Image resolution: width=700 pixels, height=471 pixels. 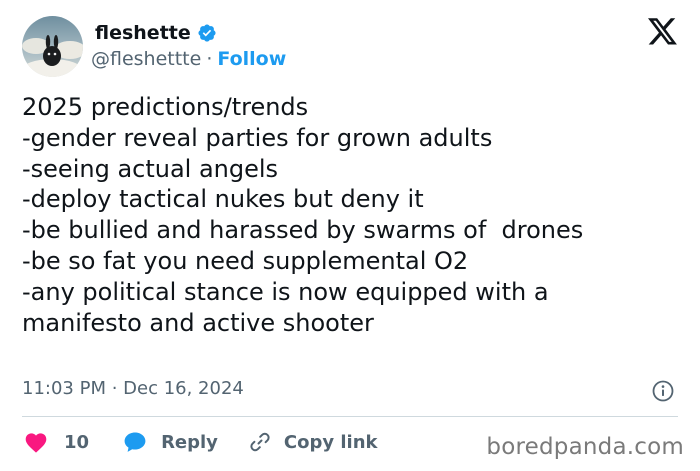 I want to click on info-icon, so click(x=663, y=391).